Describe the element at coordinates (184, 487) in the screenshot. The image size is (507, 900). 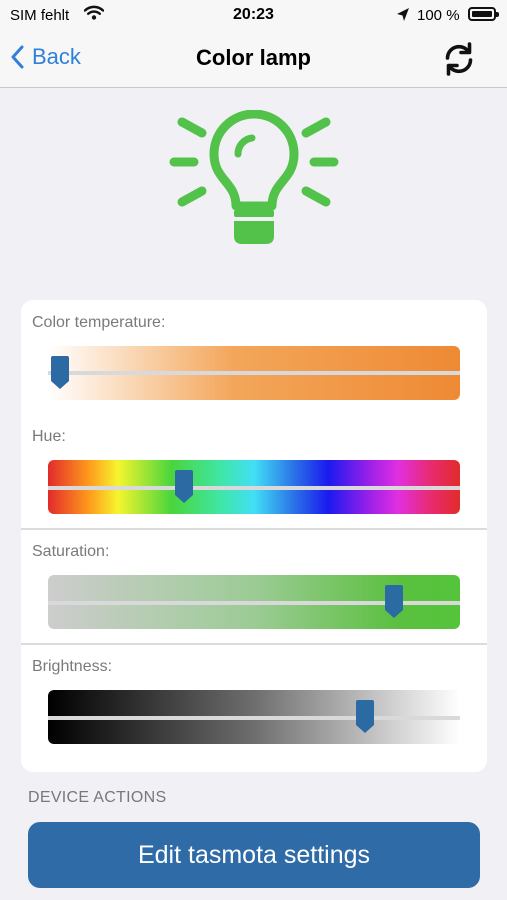
I see `hue-thumb` at that location.